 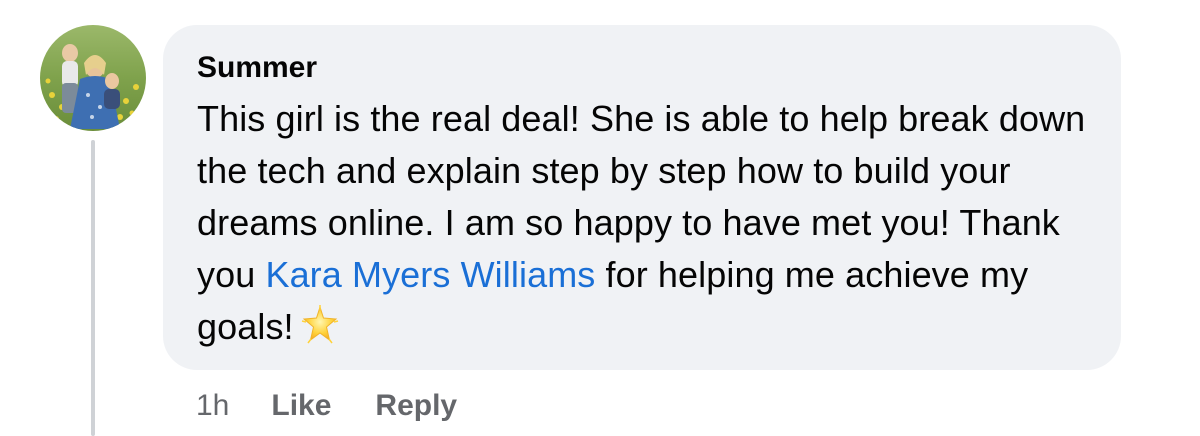 I want to click on mention-link: Kara Myers Williams, so click(x=430, y=274).